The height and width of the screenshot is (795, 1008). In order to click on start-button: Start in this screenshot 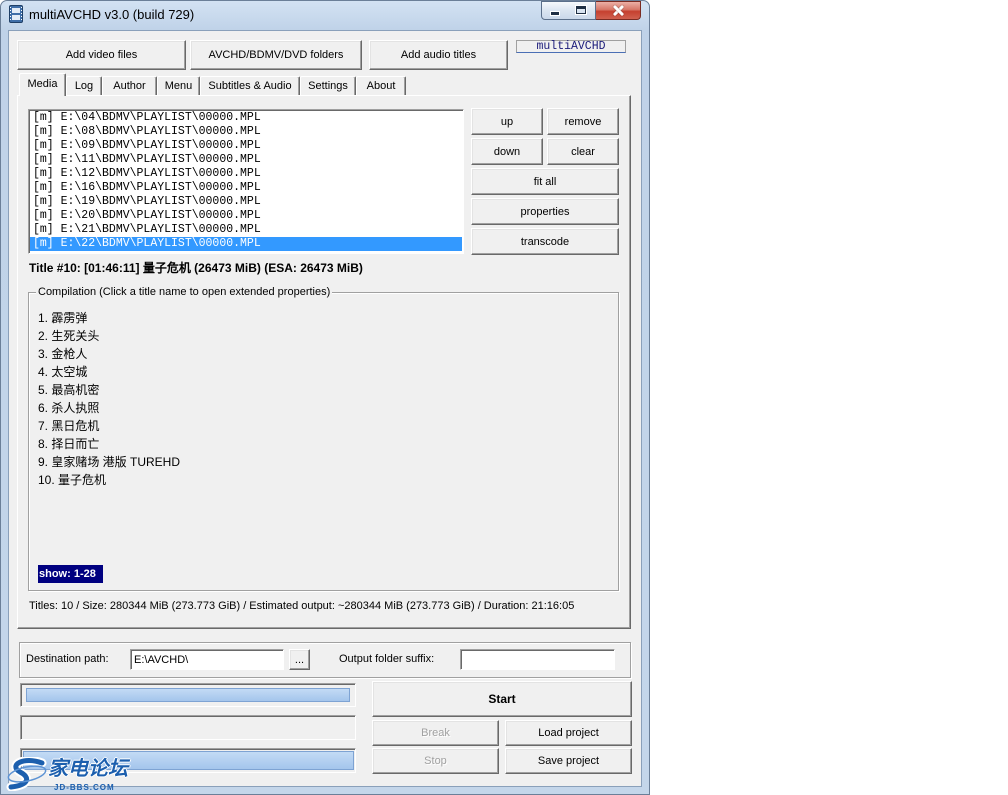, I will do `click(502, 699)`.